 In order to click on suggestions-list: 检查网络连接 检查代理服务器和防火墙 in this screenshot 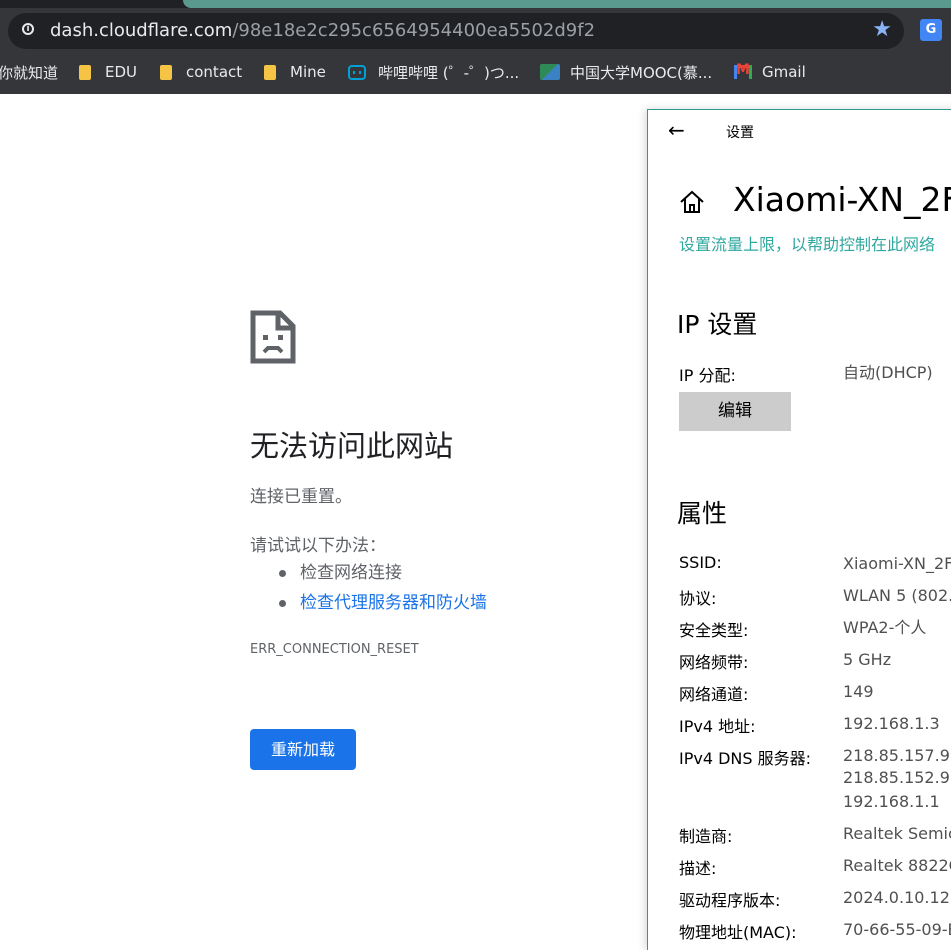, I will do `click(382, 590)`.